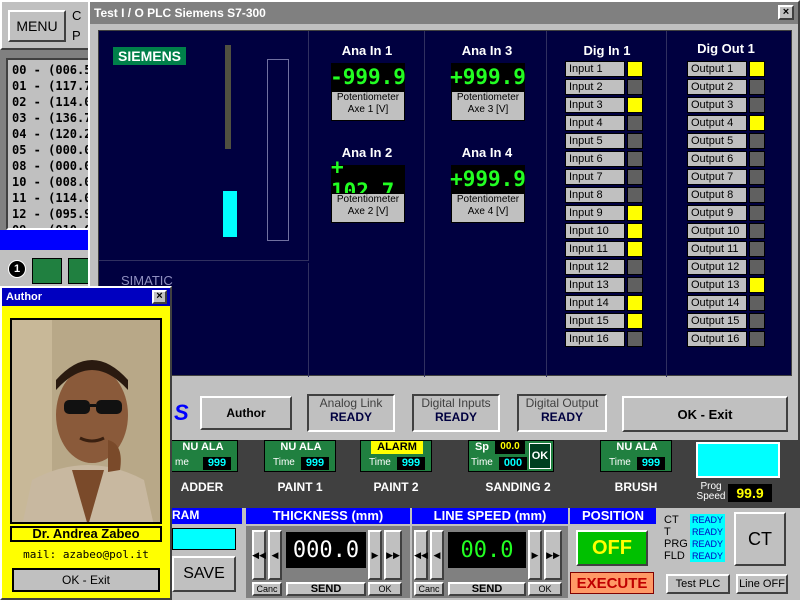  I want to click on thickness-value: 000.0, so click(326, 550).